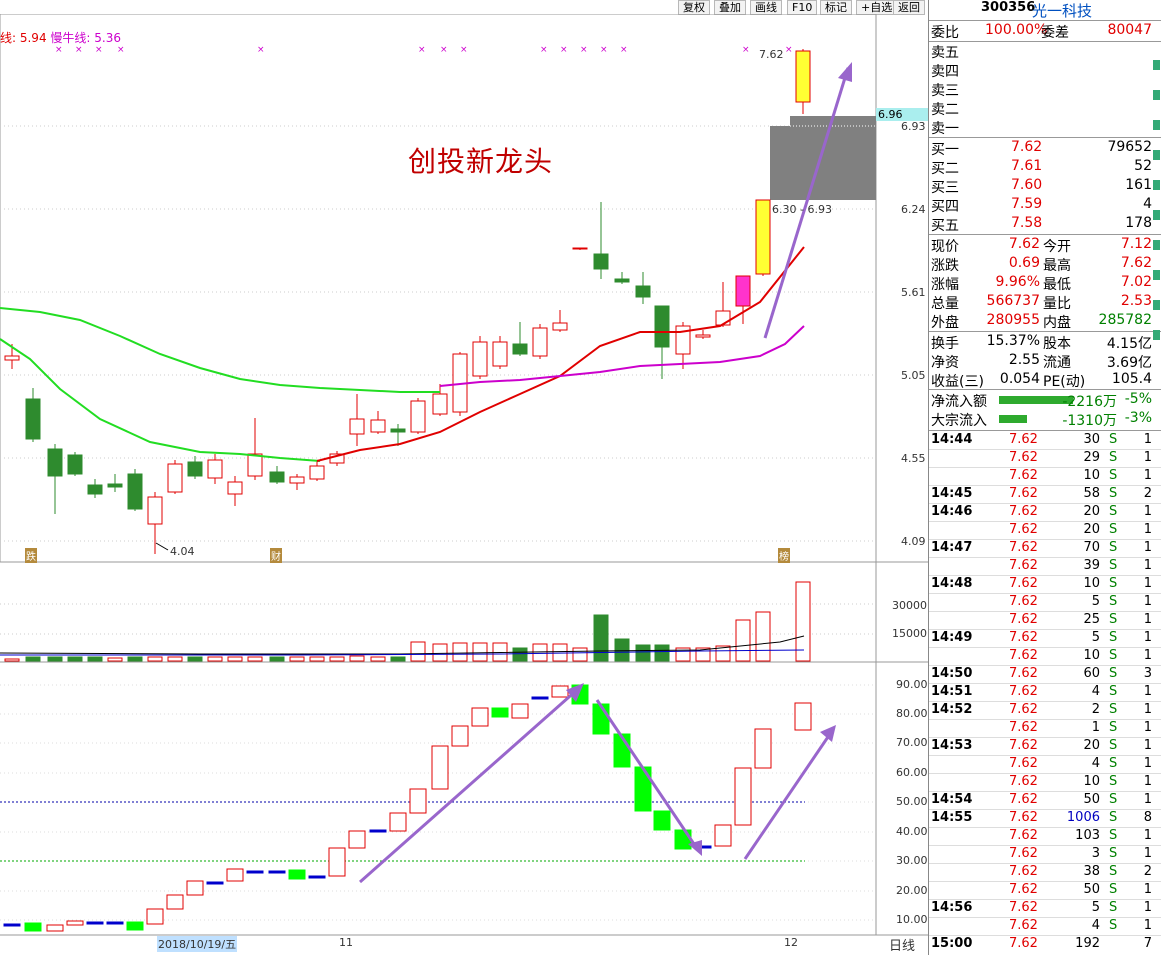 The height and width of the screenshot is (955, 1161). What do you see at coordinates (564, 50) in the screenshot?
I see `signal-mark: ×` at bounding box center [564, 50].